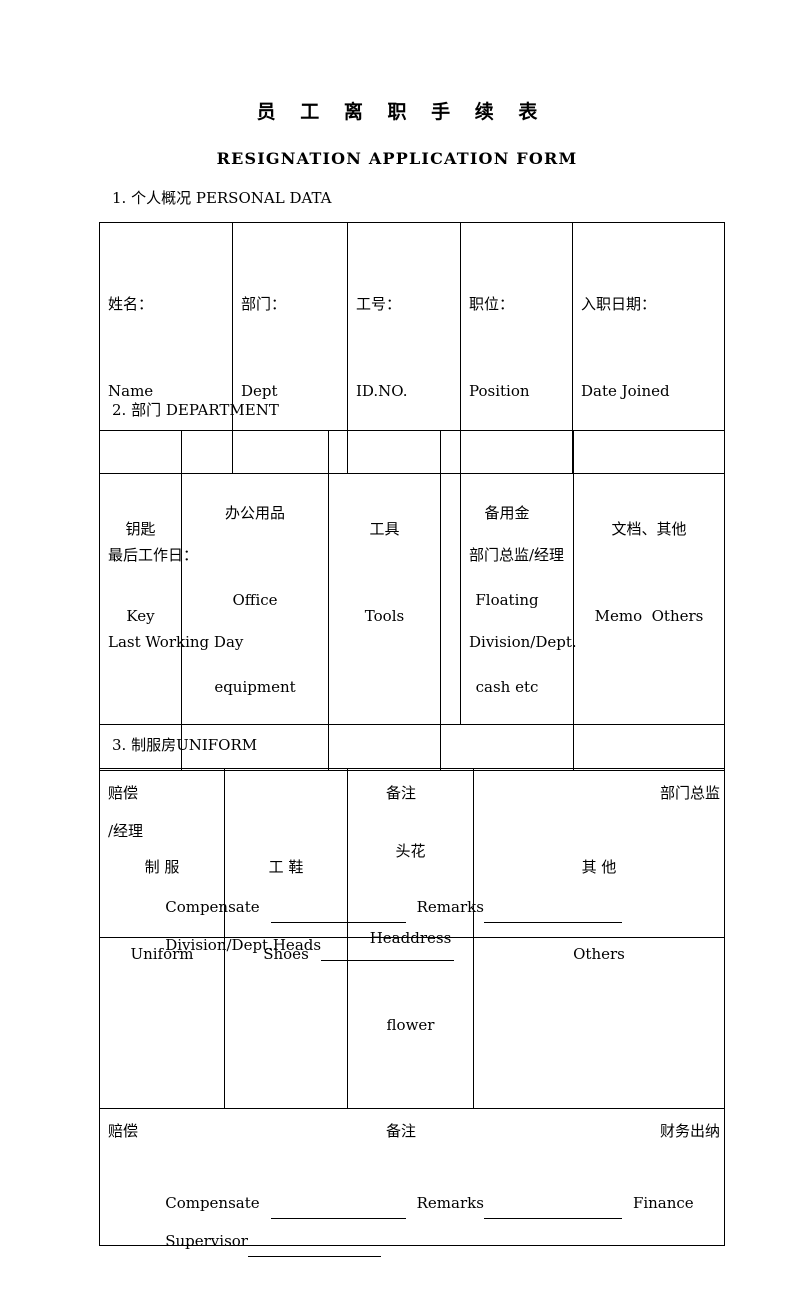  I want to click on finance-label-cn: 财务出纳, so click(689, 1131).